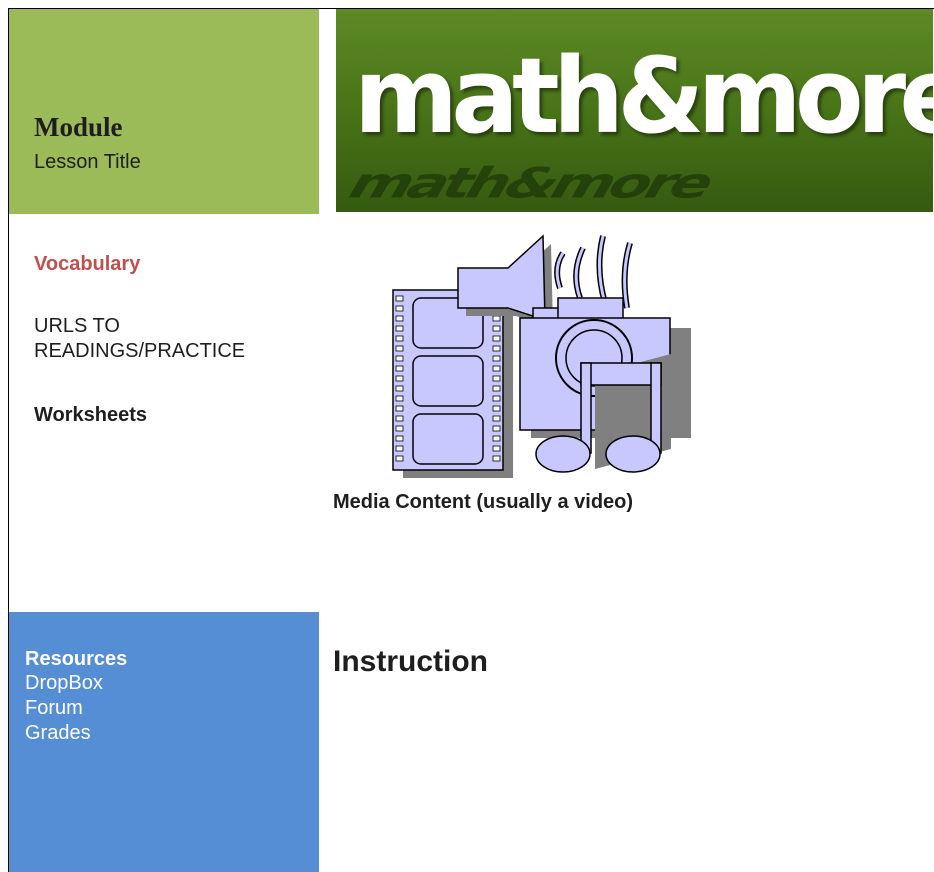 Image resolution: width=934 pixels, height=872 pixels. I want to click on resources-heading: Resources, so click(76, 659).